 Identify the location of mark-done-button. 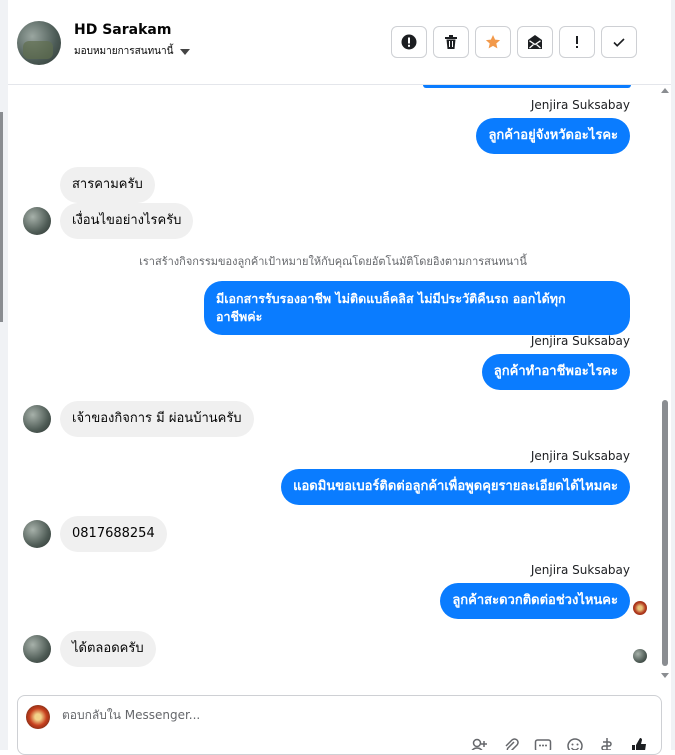
(619, 42).